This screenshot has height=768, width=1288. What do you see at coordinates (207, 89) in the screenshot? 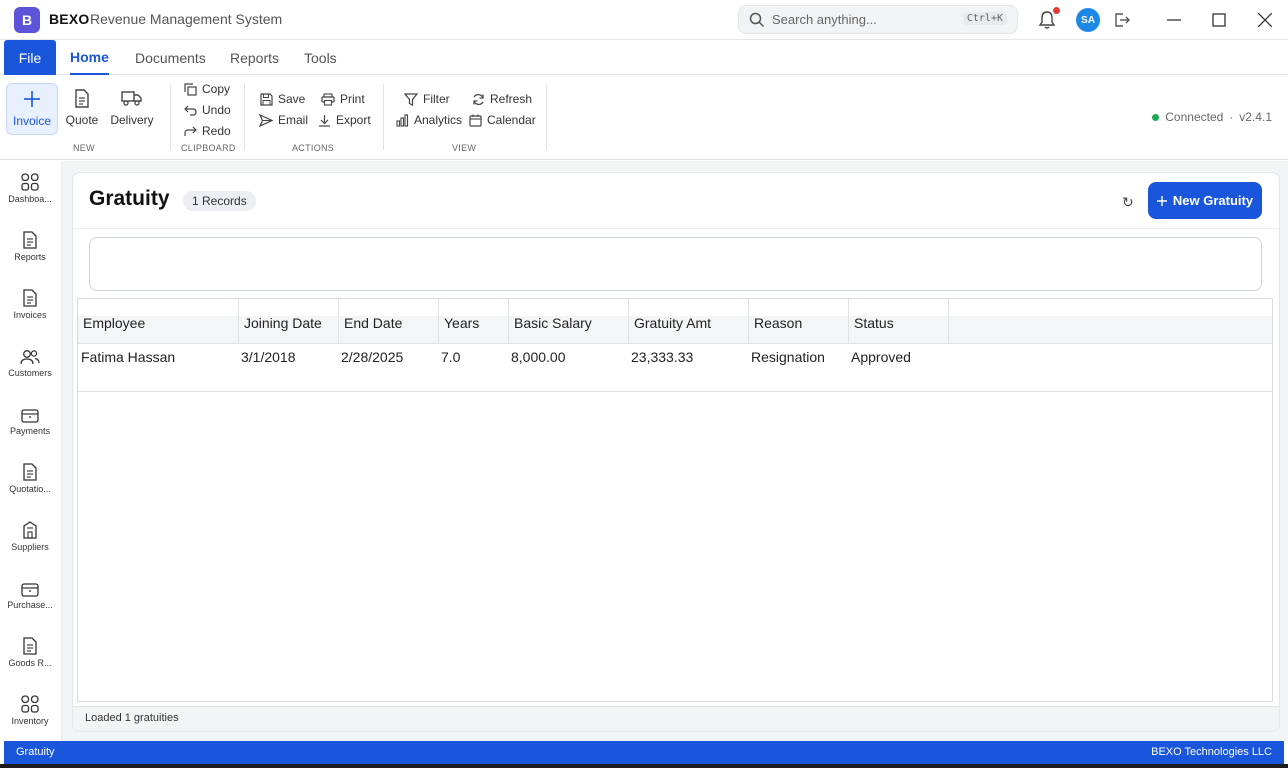
I see `copy-button: Copy` at bounding box center [207, 89].